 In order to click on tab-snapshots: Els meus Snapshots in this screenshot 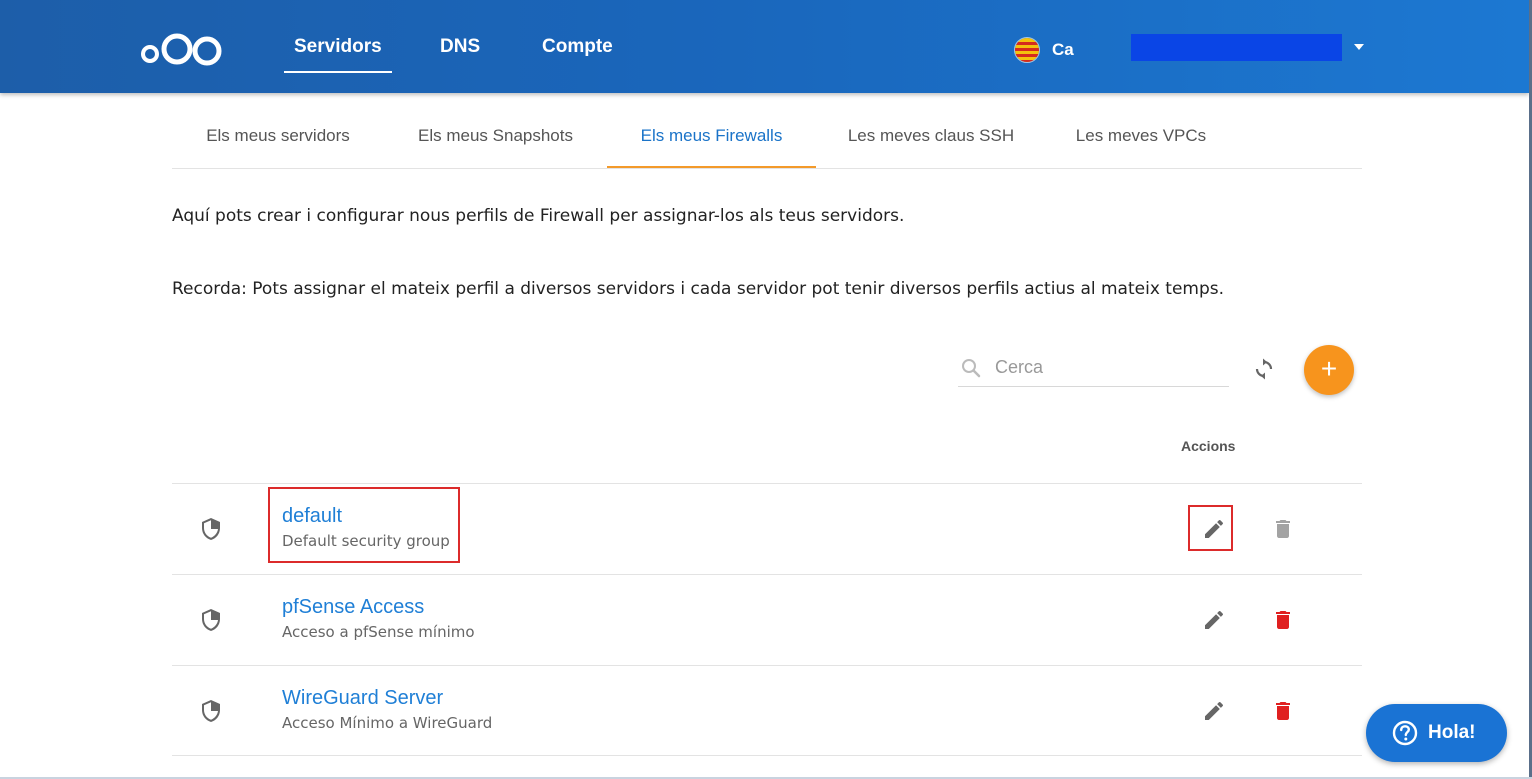, I will do `click(495, 140)`.